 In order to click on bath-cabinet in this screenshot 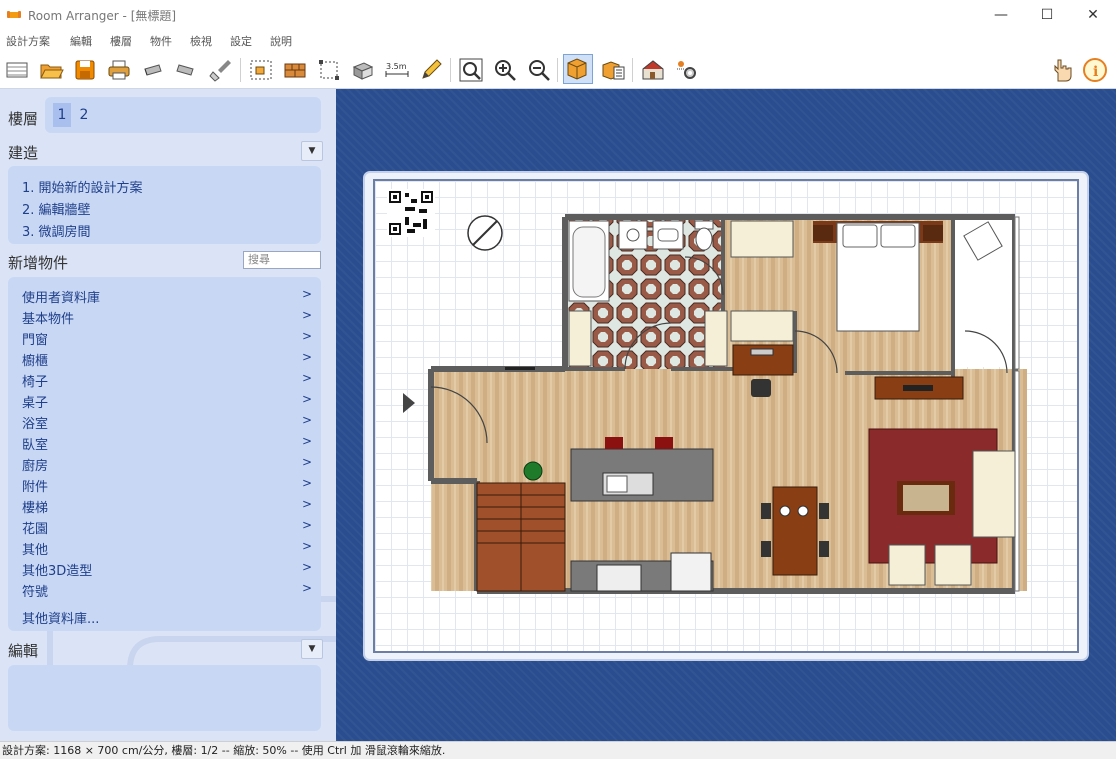, I will do `click(580, 338)`.